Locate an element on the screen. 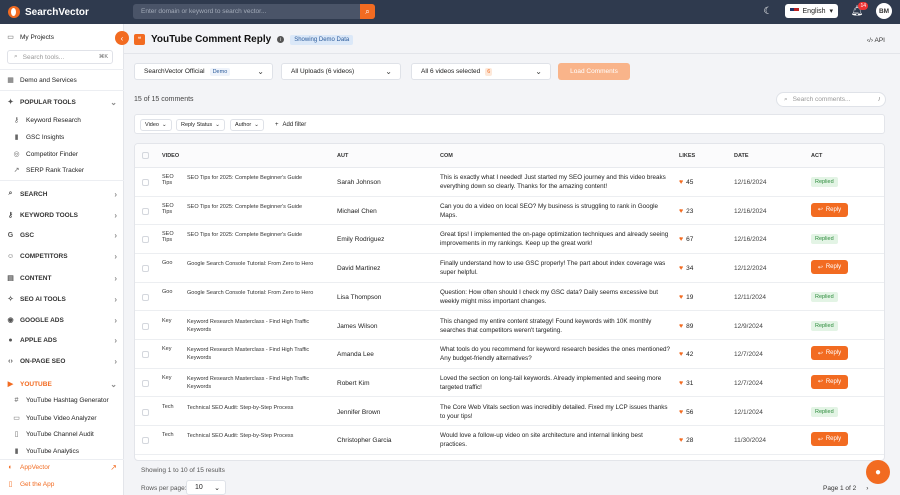 Image resolution: width=900 pixels, height=495 pixels. language-selector: English ▾ is located at coordinates (811, 11).